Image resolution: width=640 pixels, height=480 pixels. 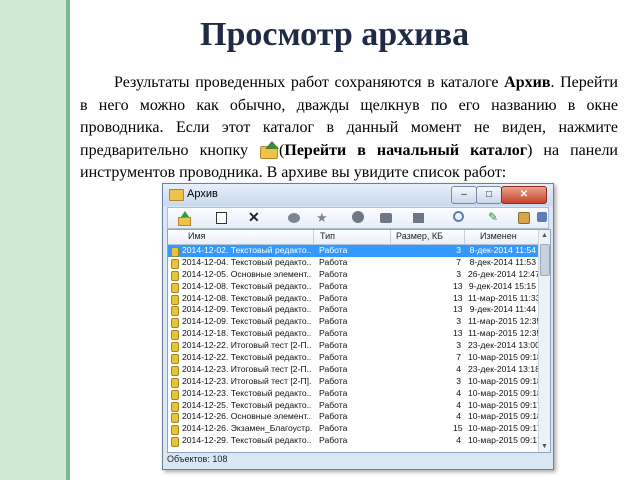 What do you see at coordinates (524, 218) in the screenshot?
I see `settings-icon` at bounding box center [524, 218].